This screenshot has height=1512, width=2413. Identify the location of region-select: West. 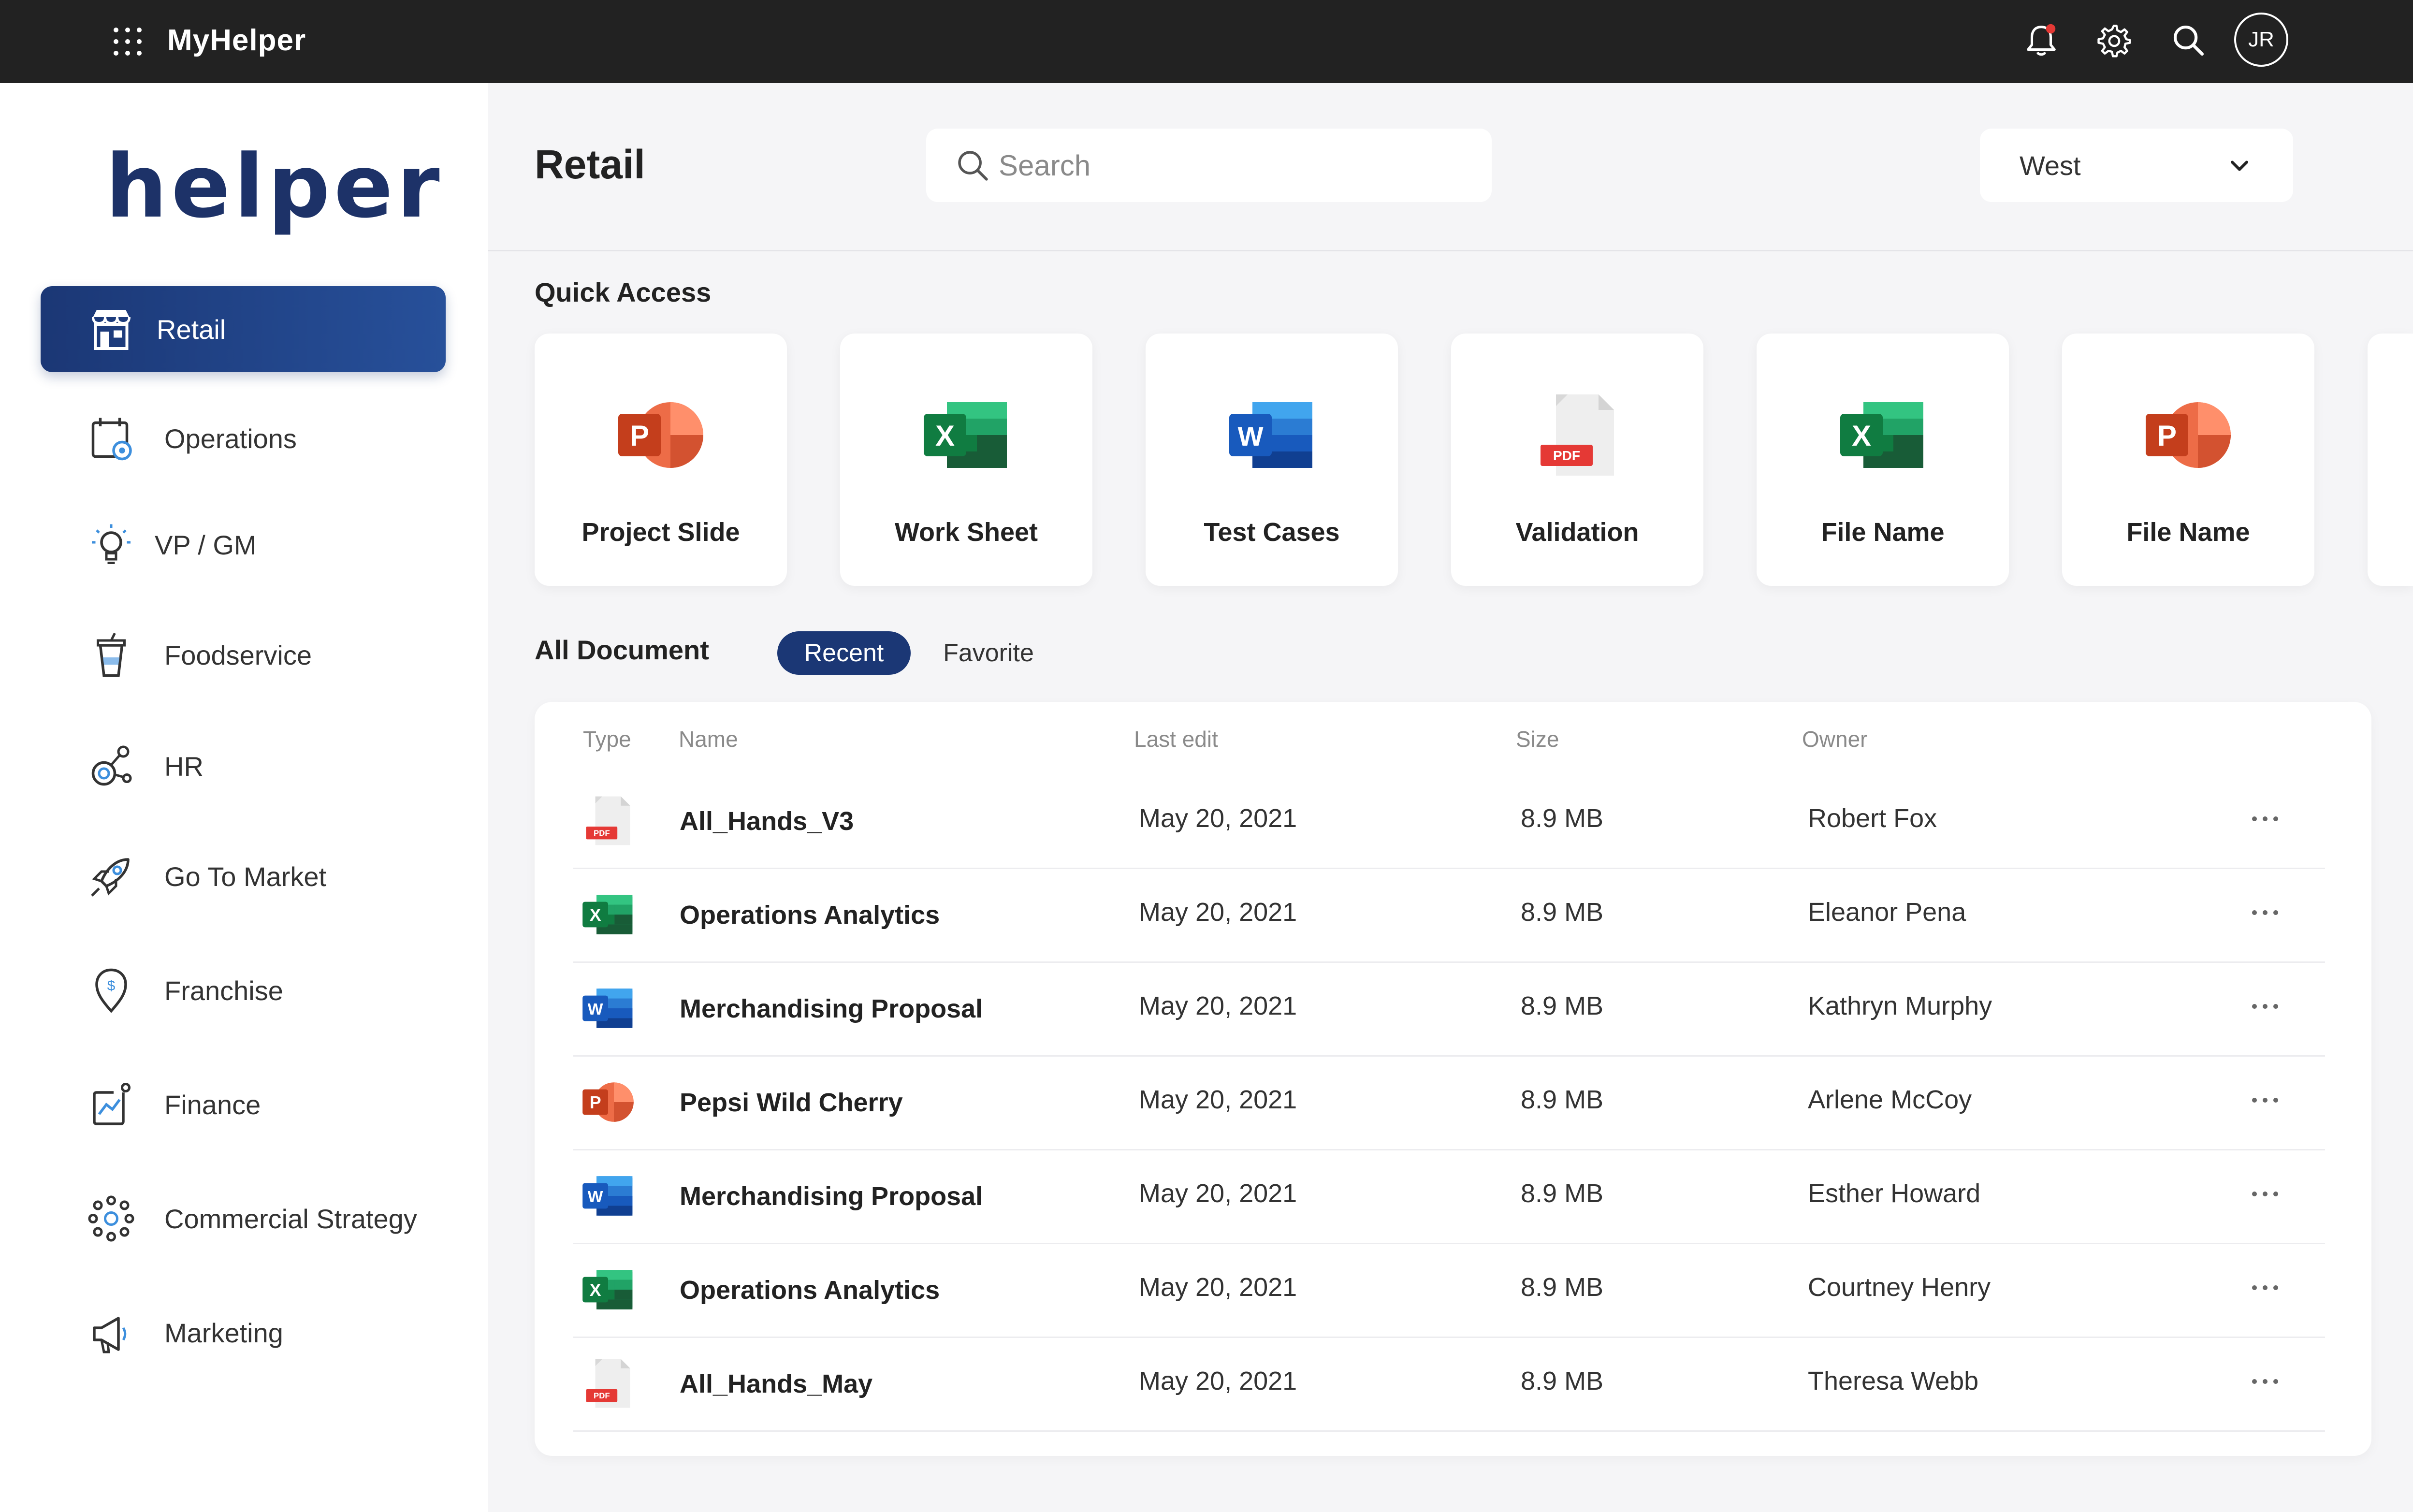
(2136, 165).